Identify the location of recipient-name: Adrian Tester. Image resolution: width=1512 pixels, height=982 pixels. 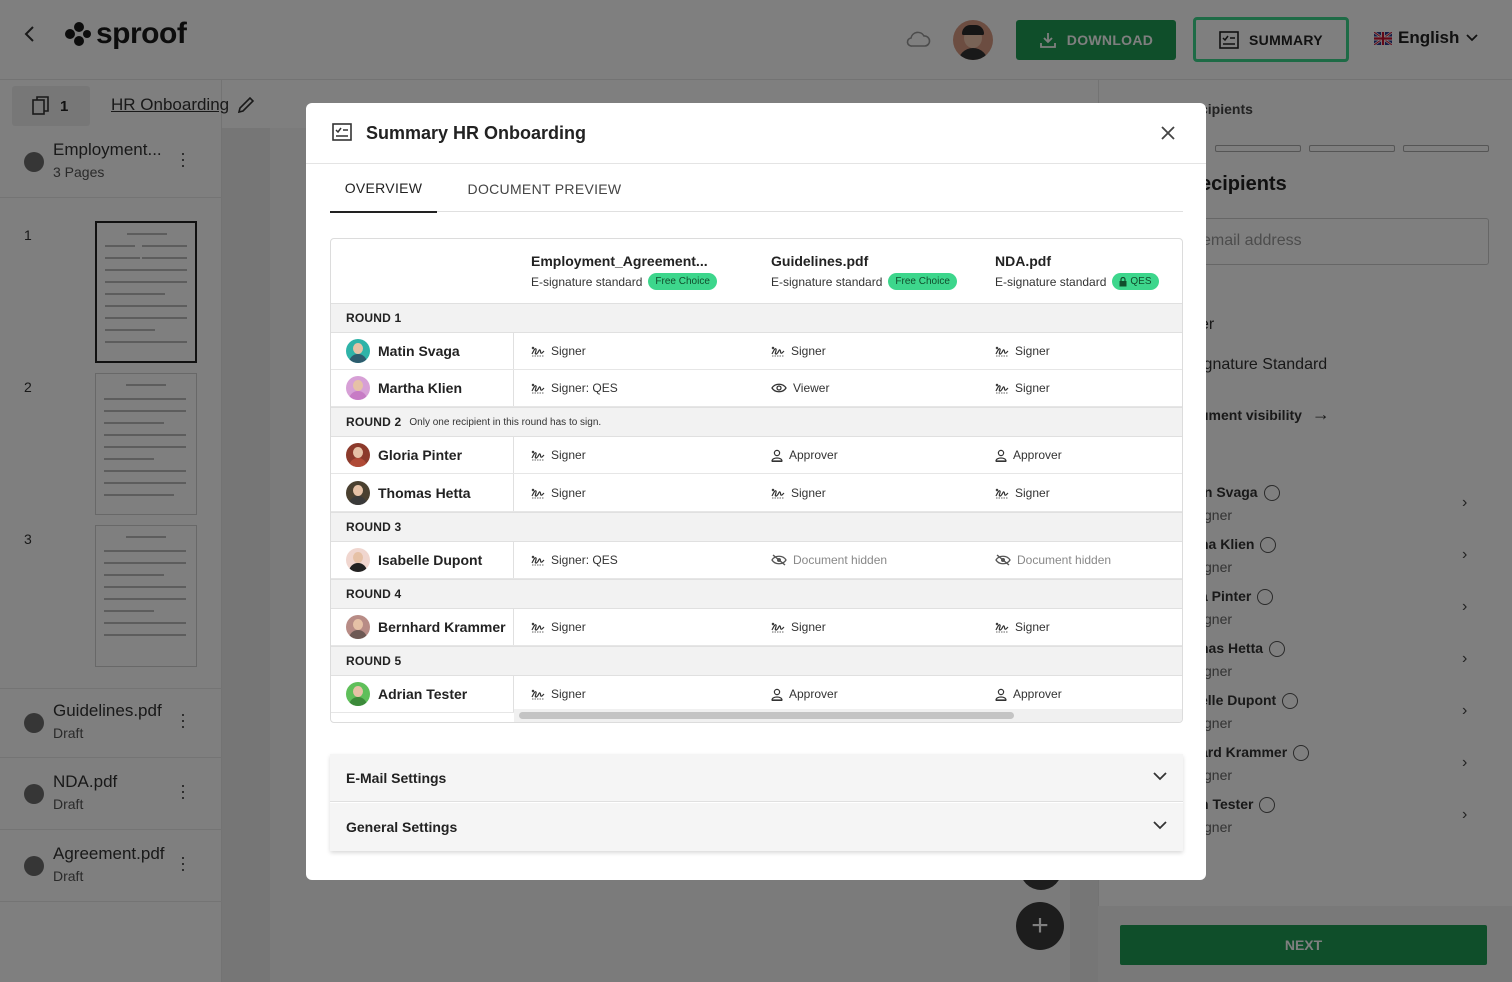
(423, 694).